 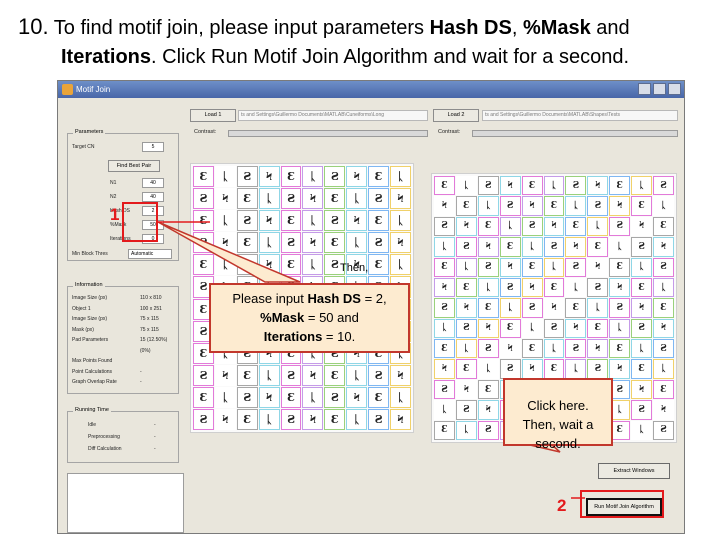 I want to click on extract-windows-button: Extract Windows, so click(x=634, y=471).